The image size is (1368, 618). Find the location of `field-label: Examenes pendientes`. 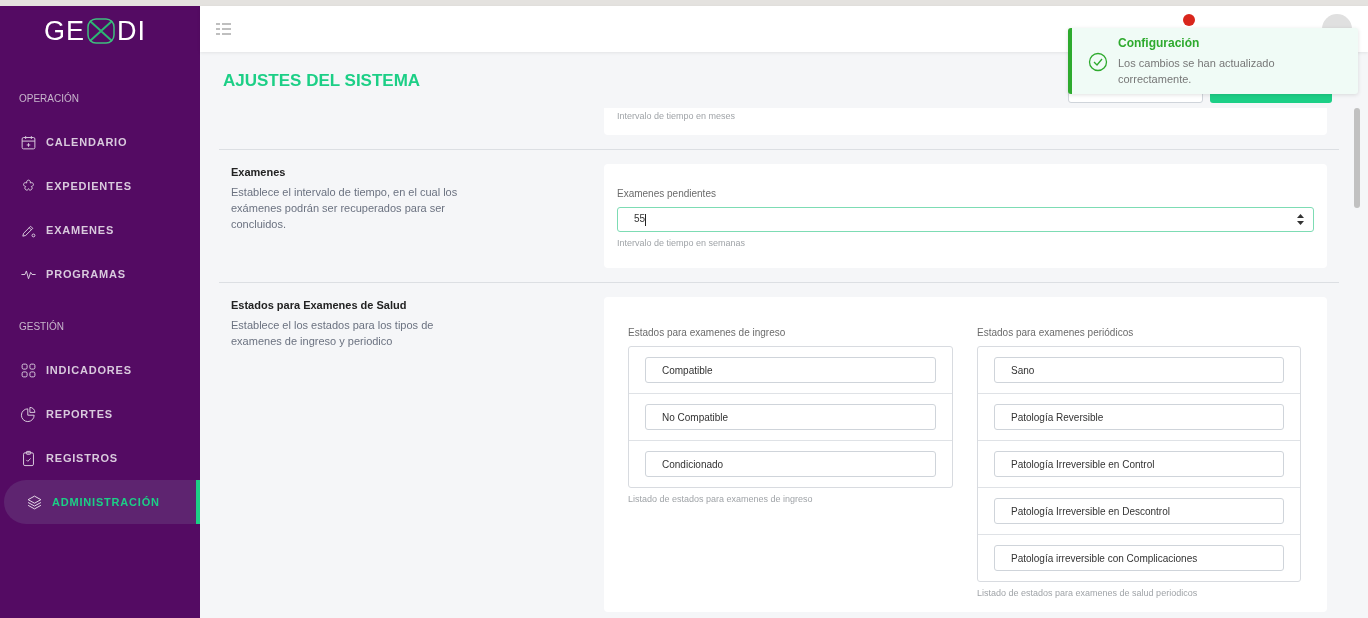

field-label: Examenes pendientes is located at coordinates (667, 193).